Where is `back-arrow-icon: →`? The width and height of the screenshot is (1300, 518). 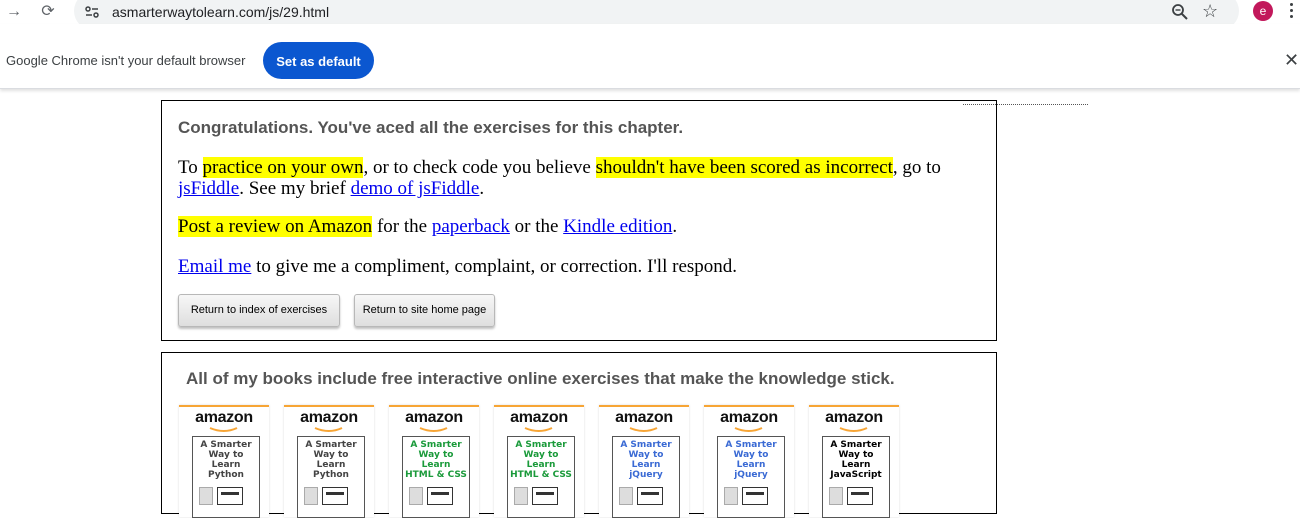
back-arrow-icon: → is located at coordinates (14, 12).